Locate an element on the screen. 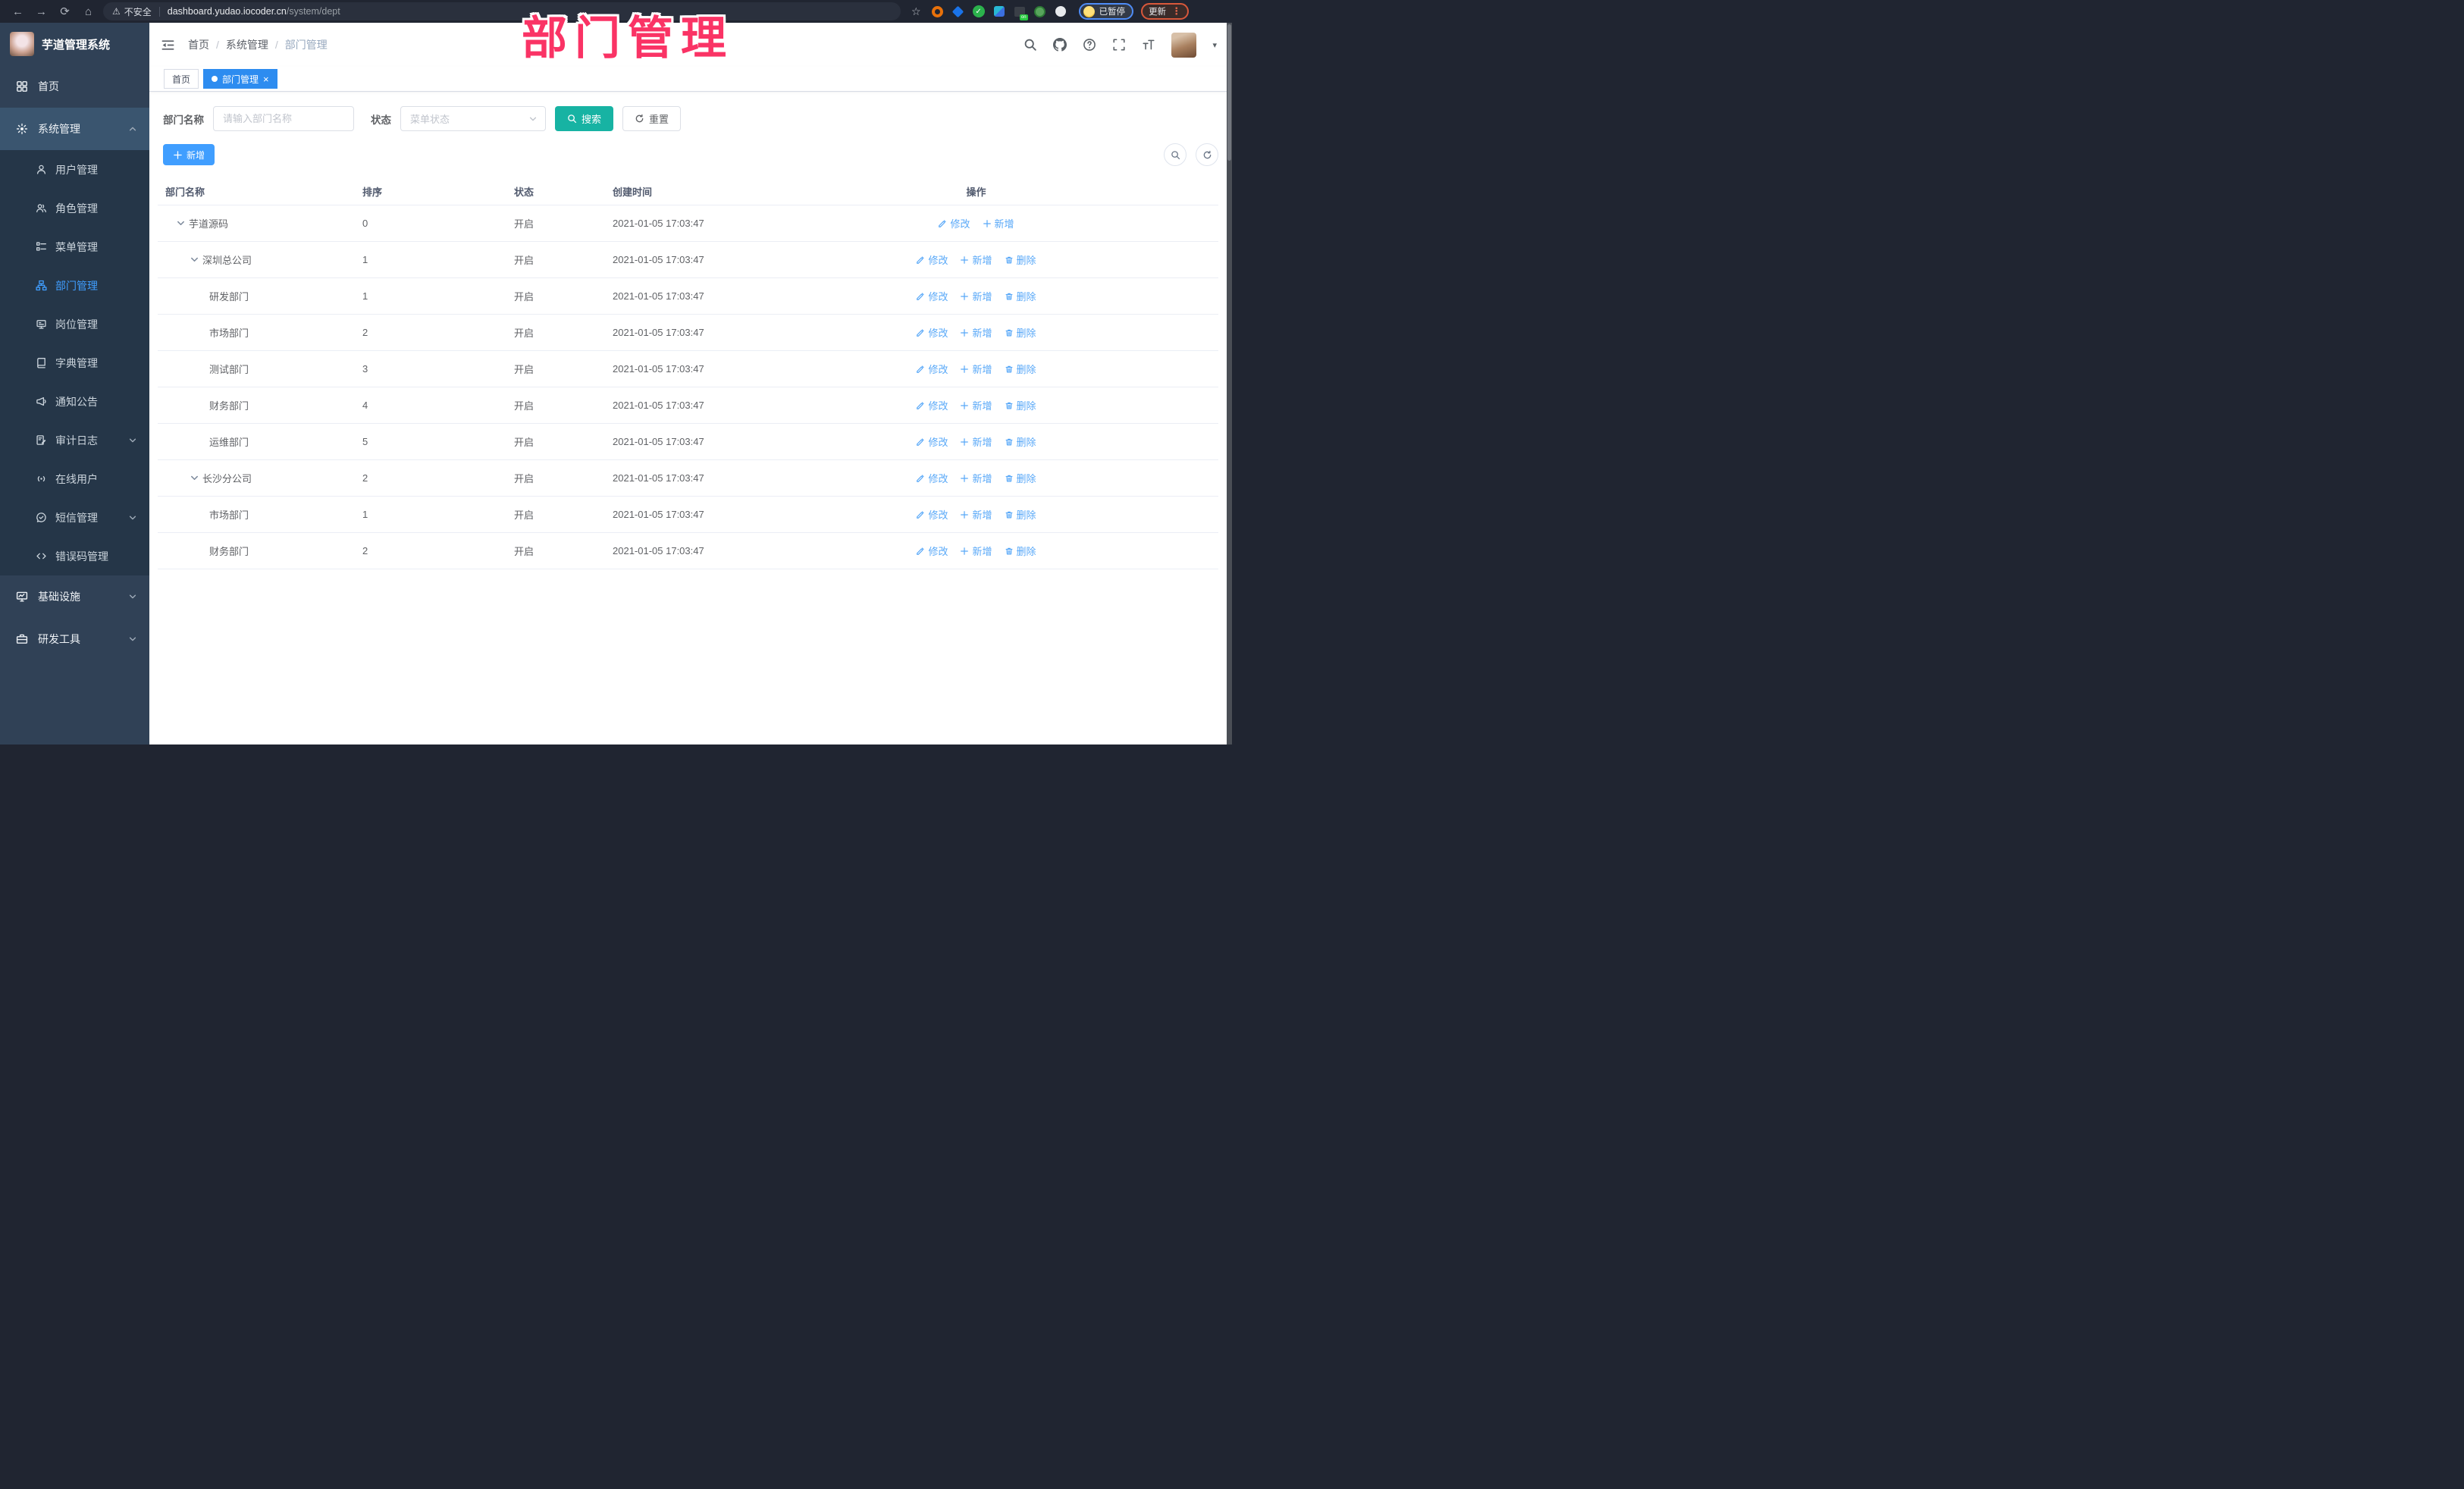  sidebar-item-dev-tools: 研发工具 is located at coordinates (74, 639).